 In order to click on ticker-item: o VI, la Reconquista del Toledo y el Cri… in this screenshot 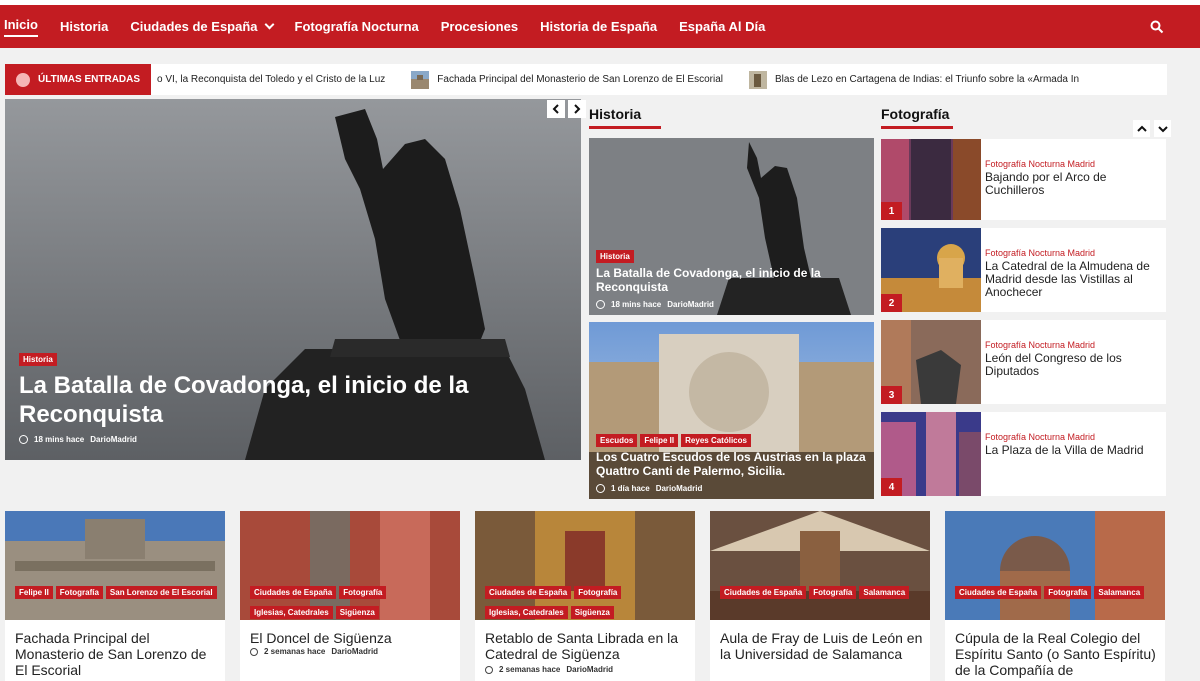, I will do `click(271, 79)`.